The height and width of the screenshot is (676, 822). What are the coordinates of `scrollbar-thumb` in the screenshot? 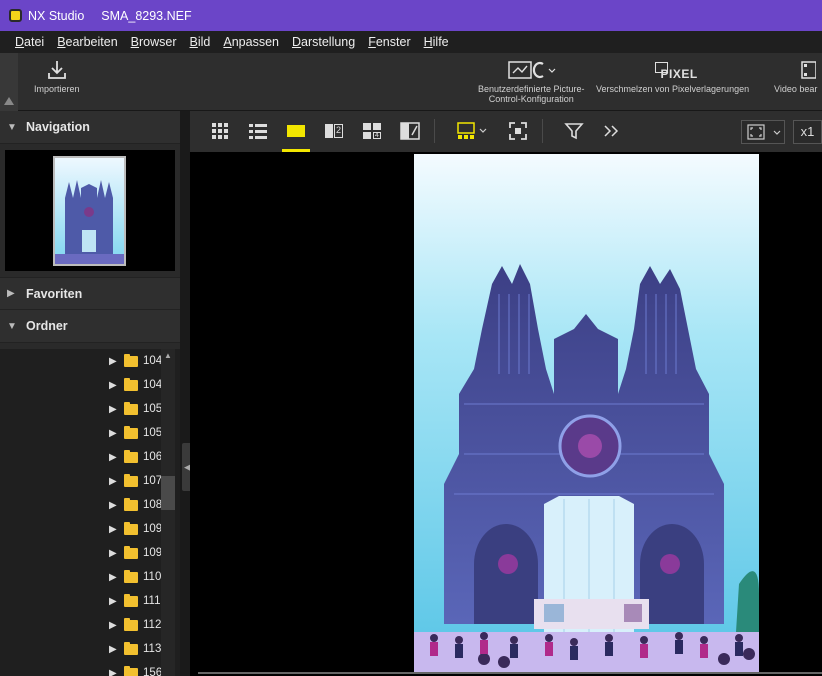 It's located at (168, 493).